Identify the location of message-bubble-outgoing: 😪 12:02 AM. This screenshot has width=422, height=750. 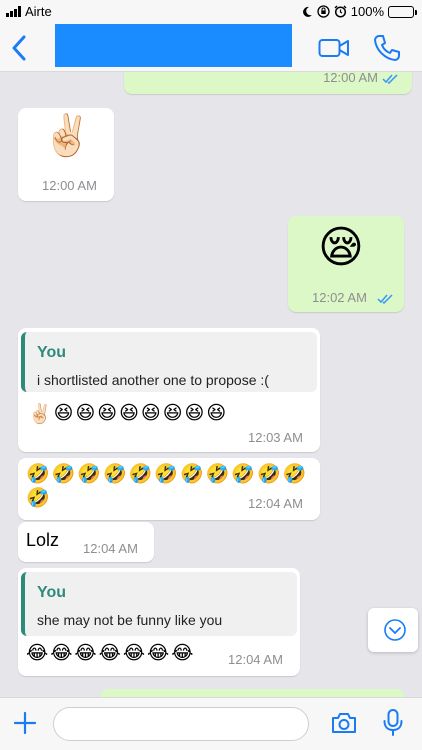
(346, 264).